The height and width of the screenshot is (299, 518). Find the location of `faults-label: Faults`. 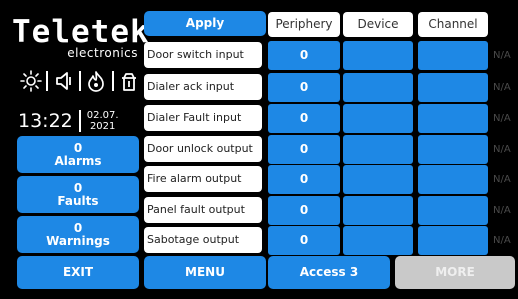

faults-label: Faults is located at coordinates (78, 200).